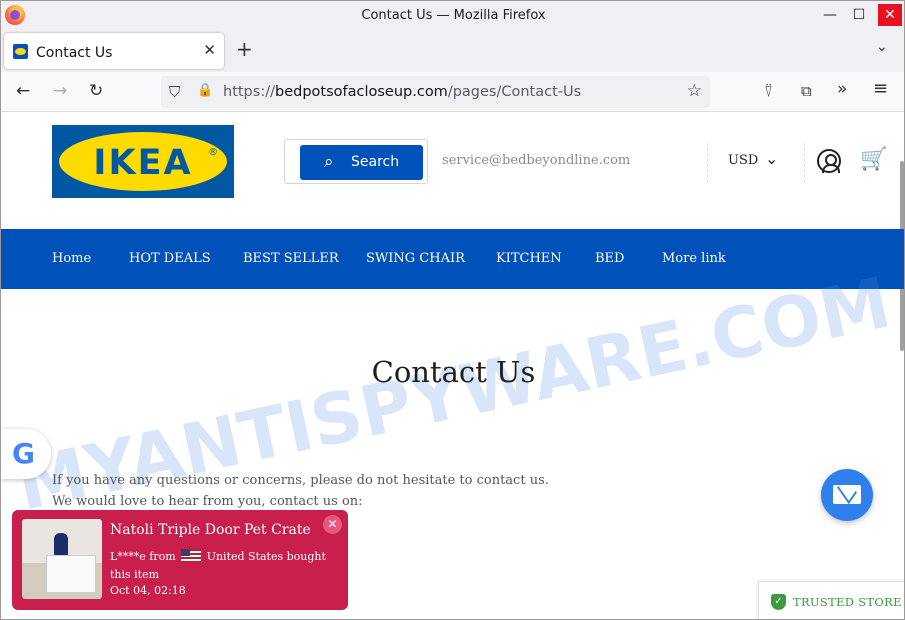  I want to click on menu-item-bed: BED, so click(609, 258).